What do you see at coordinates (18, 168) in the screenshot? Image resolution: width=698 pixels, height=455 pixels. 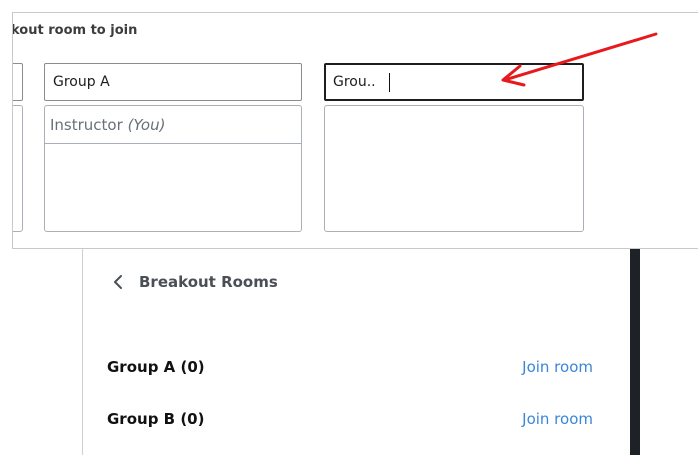 I see `member-list-partial` at bounding box center [18, 168].